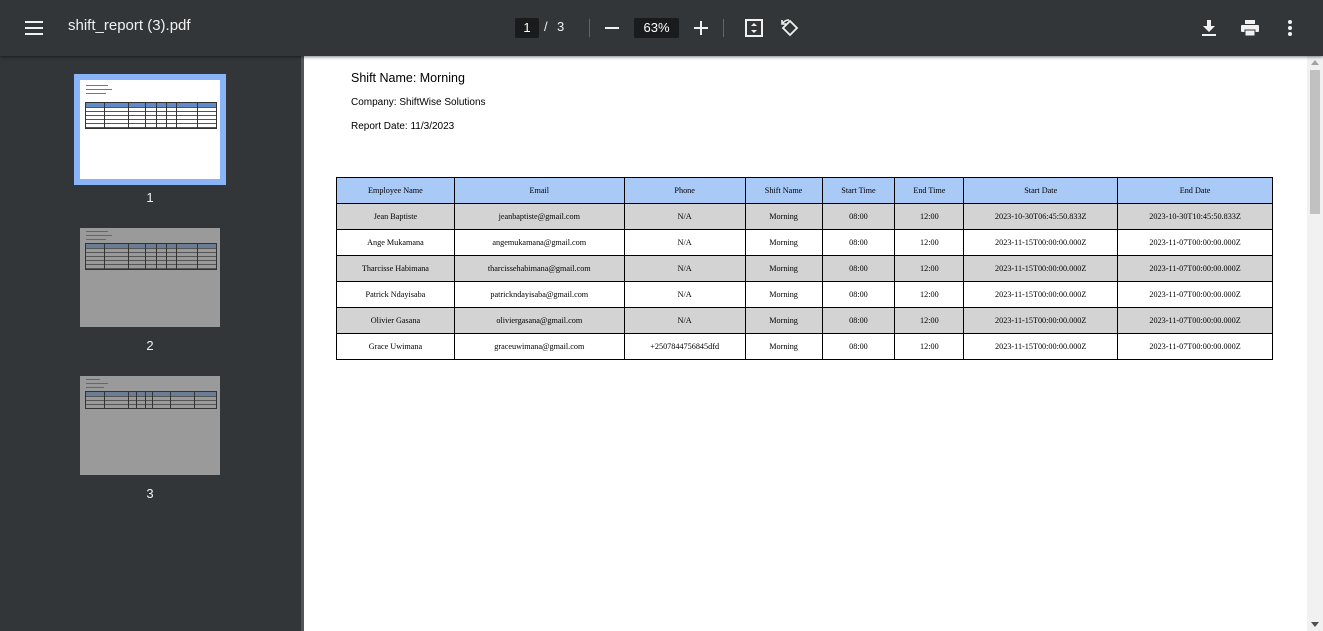 This screenshot has height=631, width=1323. What do you see at coordinates (539, 346) in the screenshot?
I see `table-cell: graceuwimana@gmail.com` at bounding box center [539, 346].